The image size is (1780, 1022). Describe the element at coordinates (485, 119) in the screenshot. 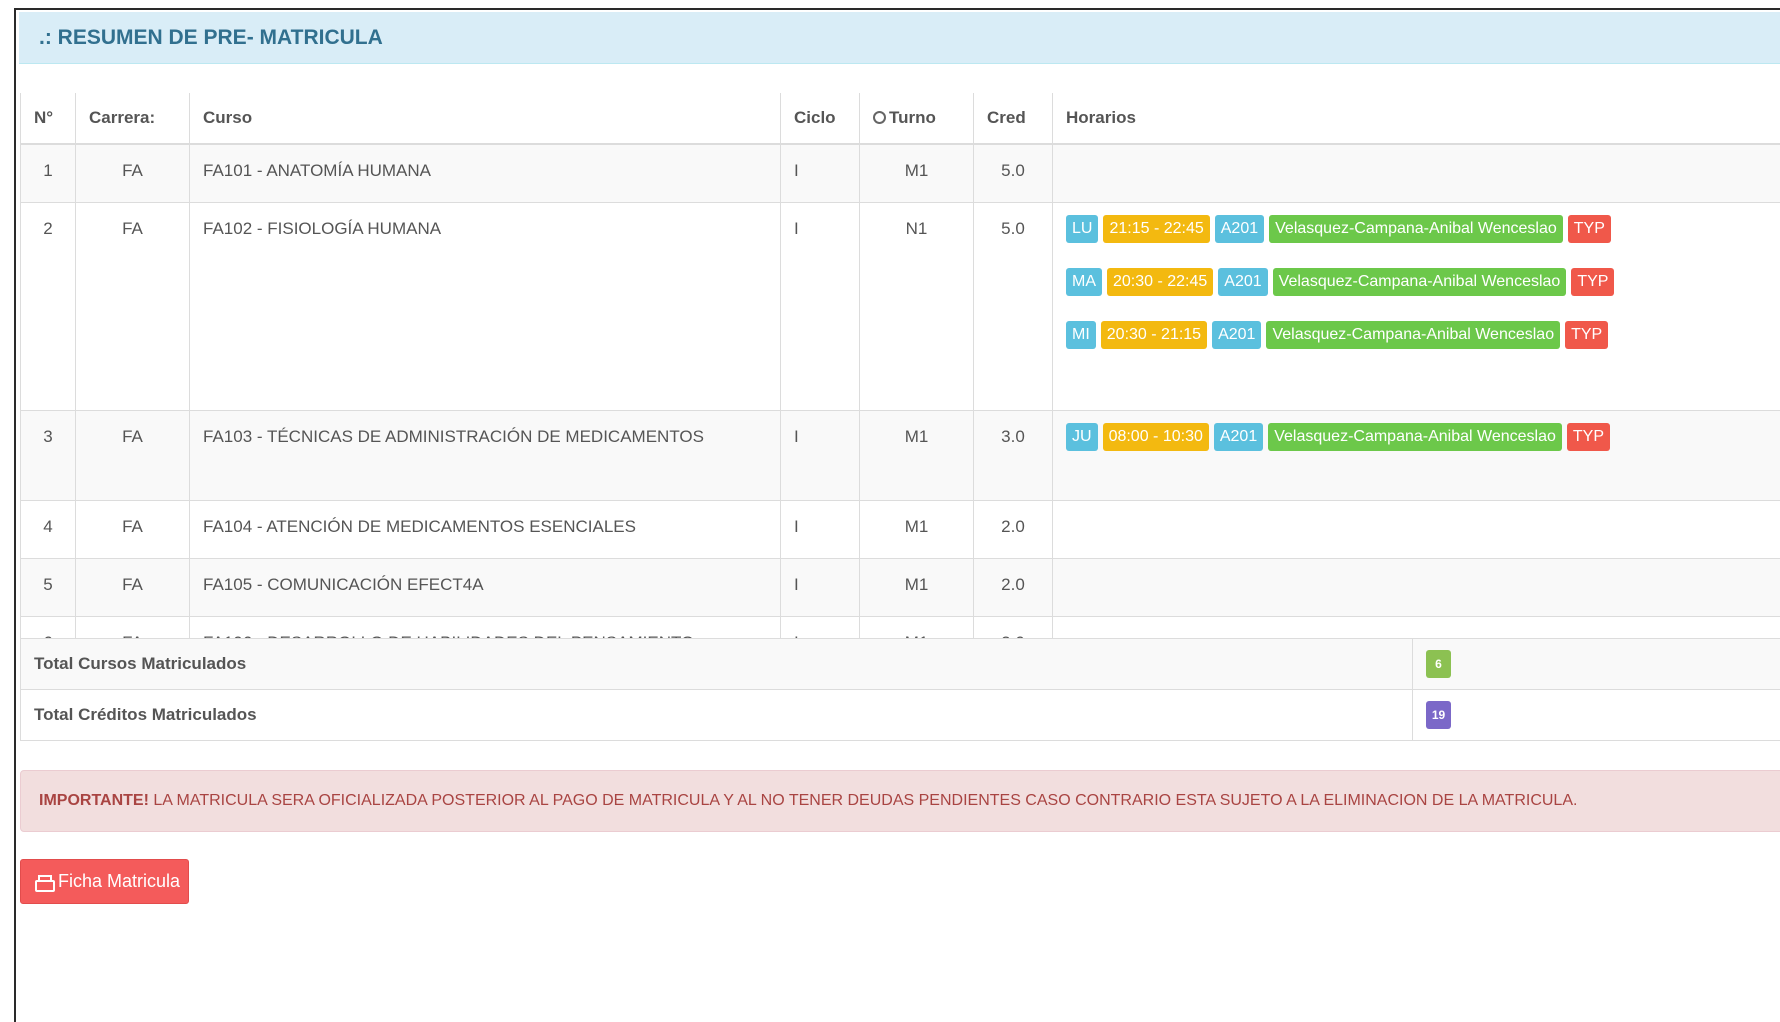

I see `header-curso: Curso` at that location.